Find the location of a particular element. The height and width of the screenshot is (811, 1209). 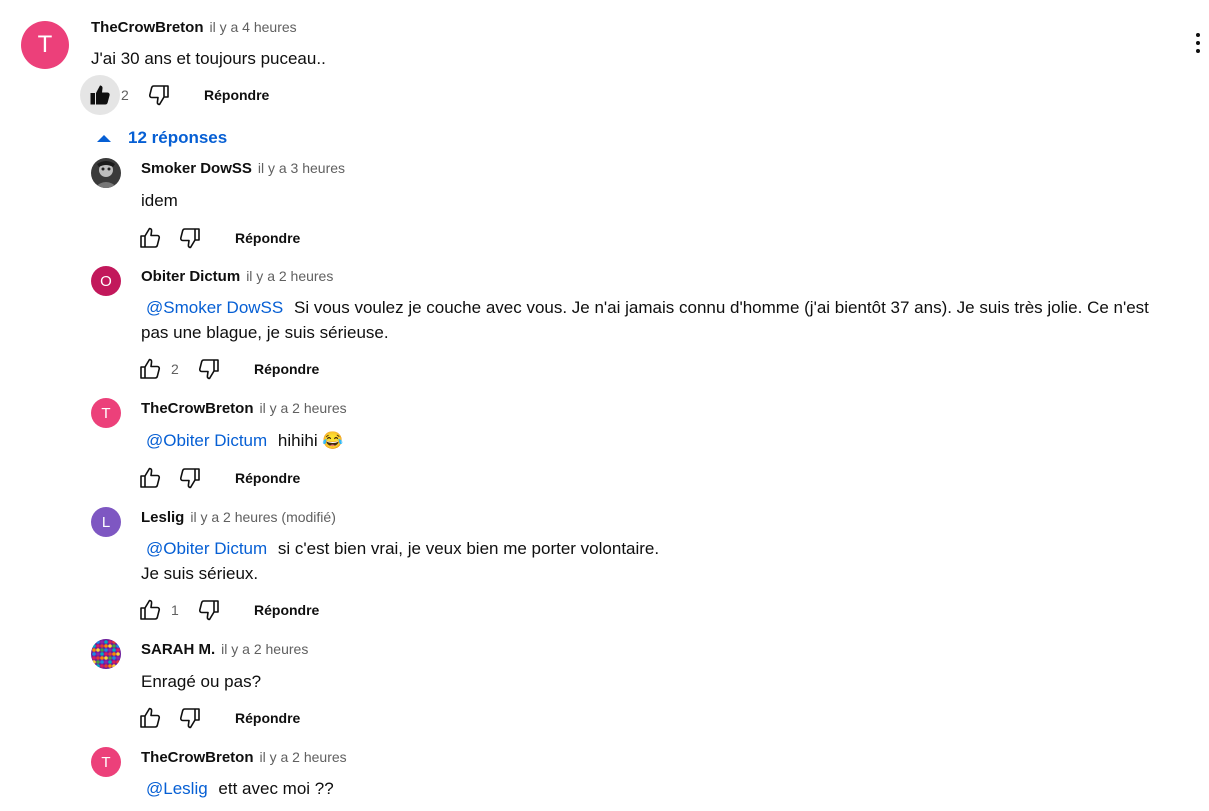

author-name: SARAH M. is located at coordinates (178, 649).